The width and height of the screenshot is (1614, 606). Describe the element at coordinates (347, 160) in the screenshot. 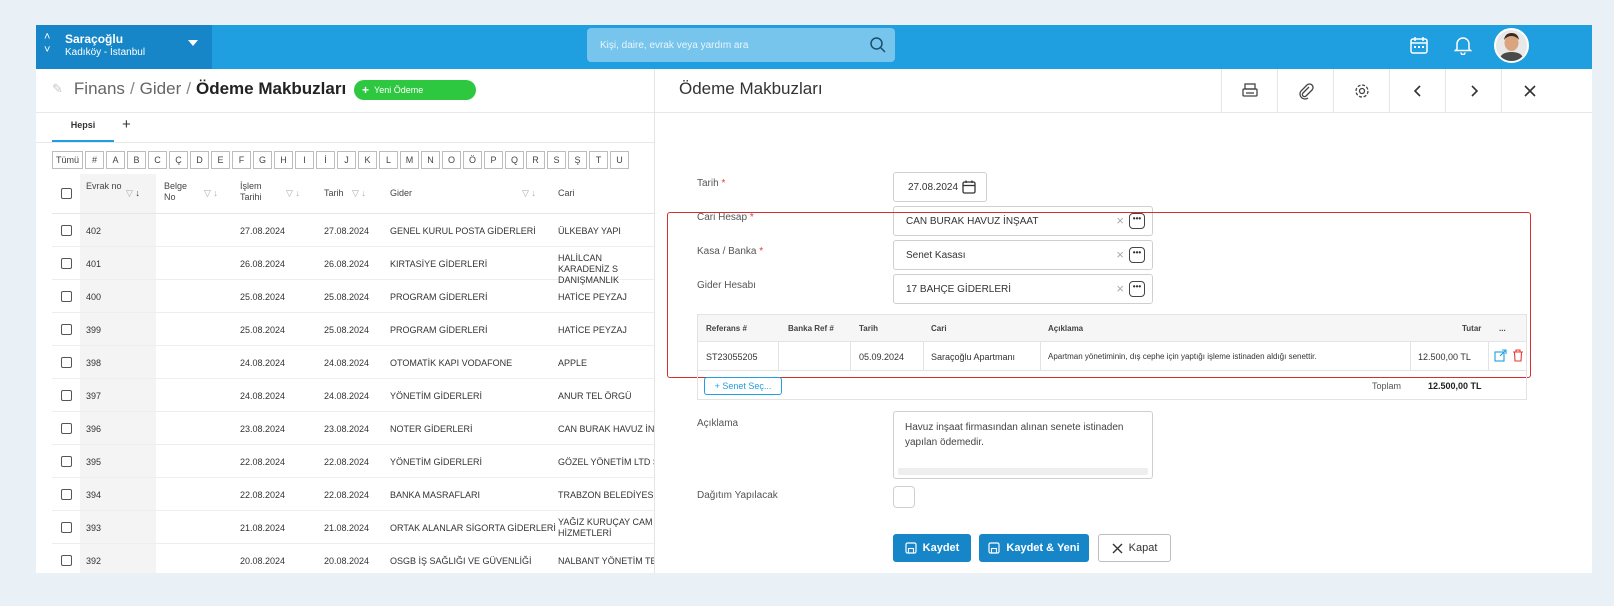

I see `letter-filter-item: J` at that location.